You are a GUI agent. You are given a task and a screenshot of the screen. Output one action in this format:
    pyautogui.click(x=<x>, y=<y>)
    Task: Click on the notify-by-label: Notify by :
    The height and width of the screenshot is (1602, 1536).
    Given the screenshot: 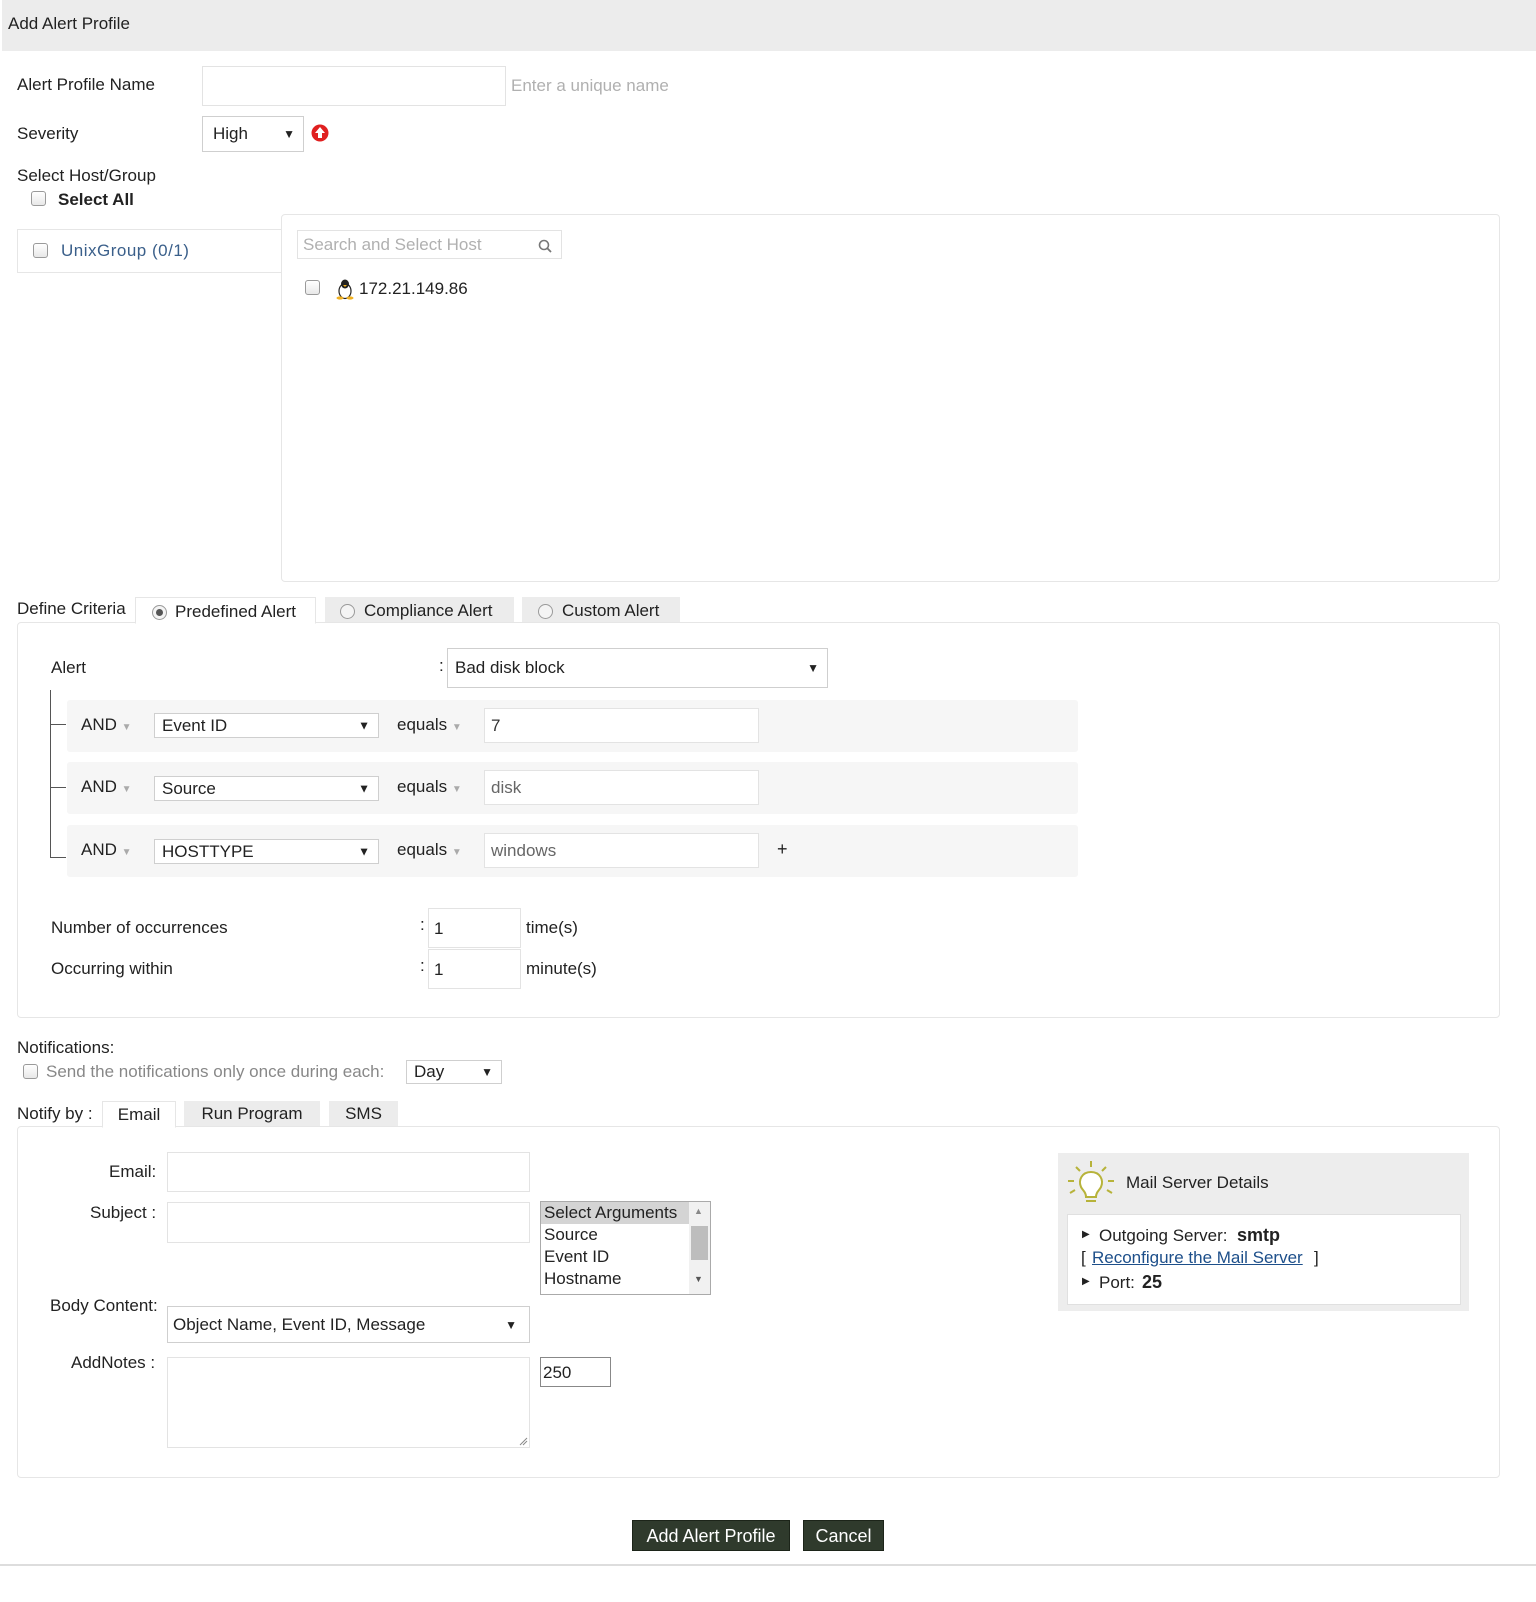 What is the action you would take?
    pyautogui.click(x=55, y=1113)
    